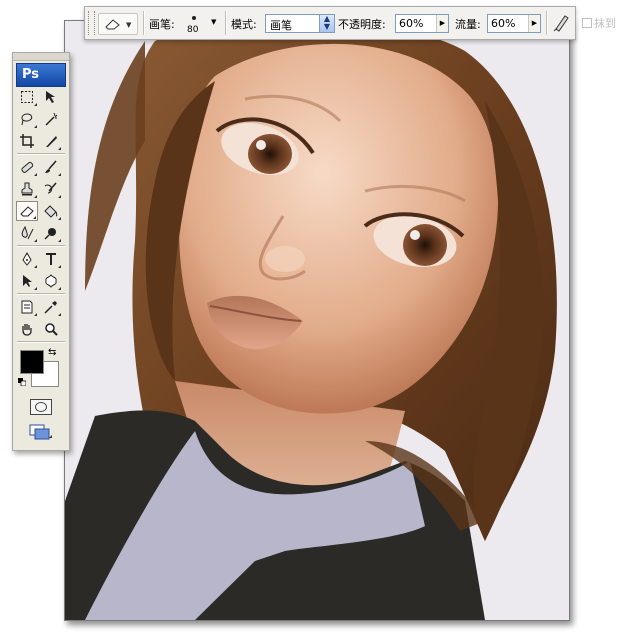 Image resolution: width=638 pixels, height=632 pixels. I want to click on paint-bucket-icon, so click(51, 211).